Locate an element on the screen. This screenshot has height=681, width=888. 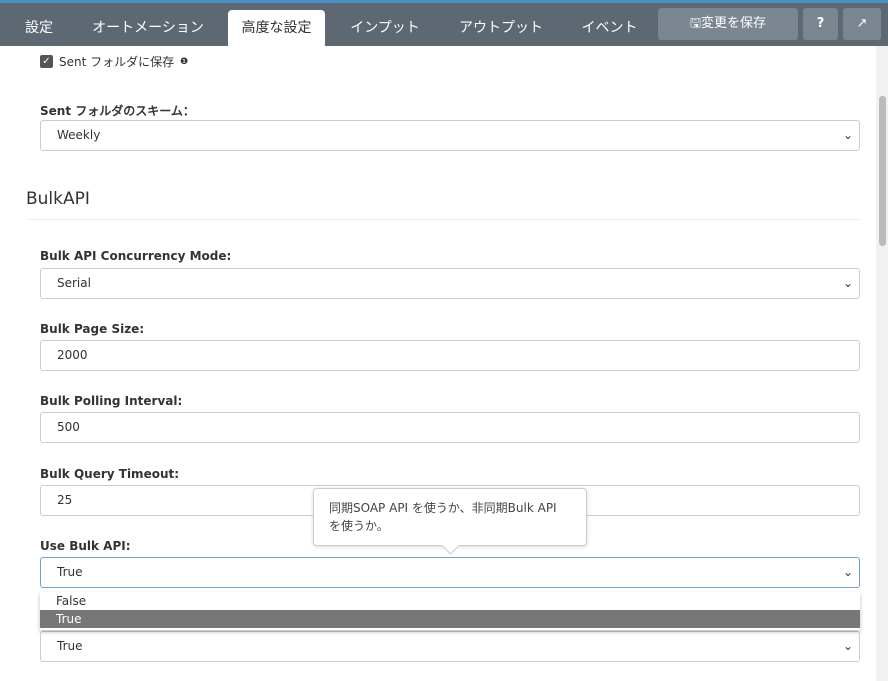
option-false: False is located at coordinates (450, 601).